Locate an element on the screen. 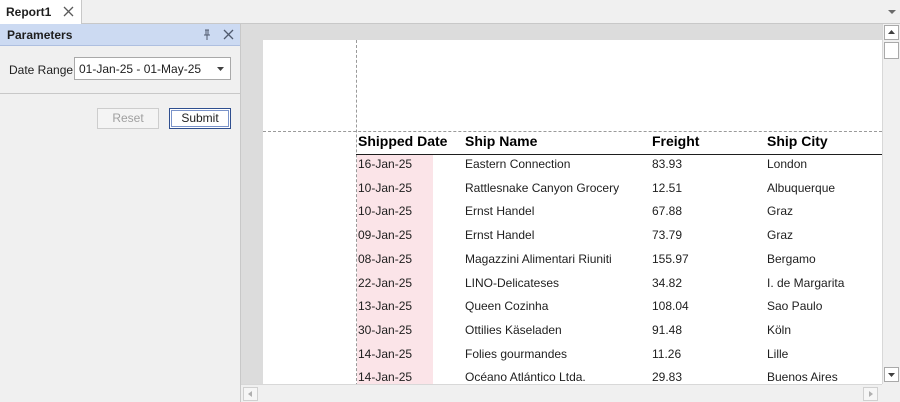 This screenshot has height=402, width=900. cell-ship-name: Ottilies Käseladen is located at coordinates (513, 329).